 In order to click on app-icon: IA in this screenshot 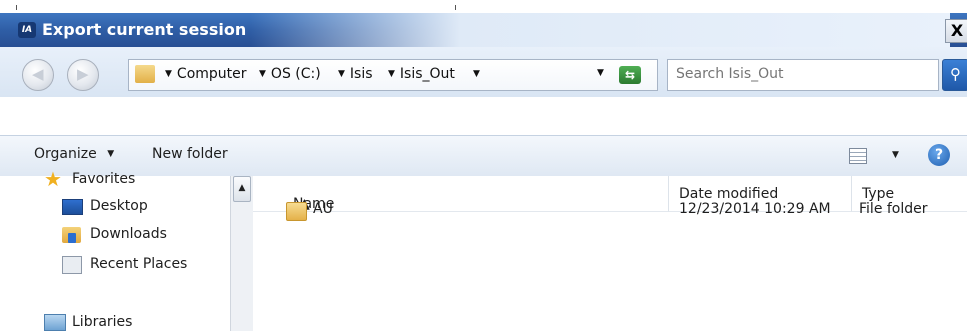, I will do `click(27, 30)`.